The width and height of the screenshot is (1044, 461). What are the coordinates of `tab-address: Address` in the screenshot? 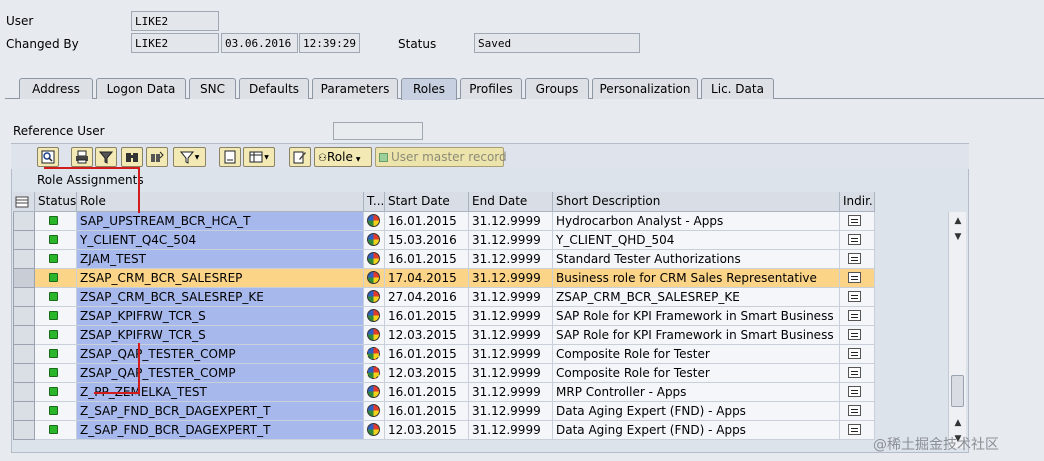 It's located at (56, 88).